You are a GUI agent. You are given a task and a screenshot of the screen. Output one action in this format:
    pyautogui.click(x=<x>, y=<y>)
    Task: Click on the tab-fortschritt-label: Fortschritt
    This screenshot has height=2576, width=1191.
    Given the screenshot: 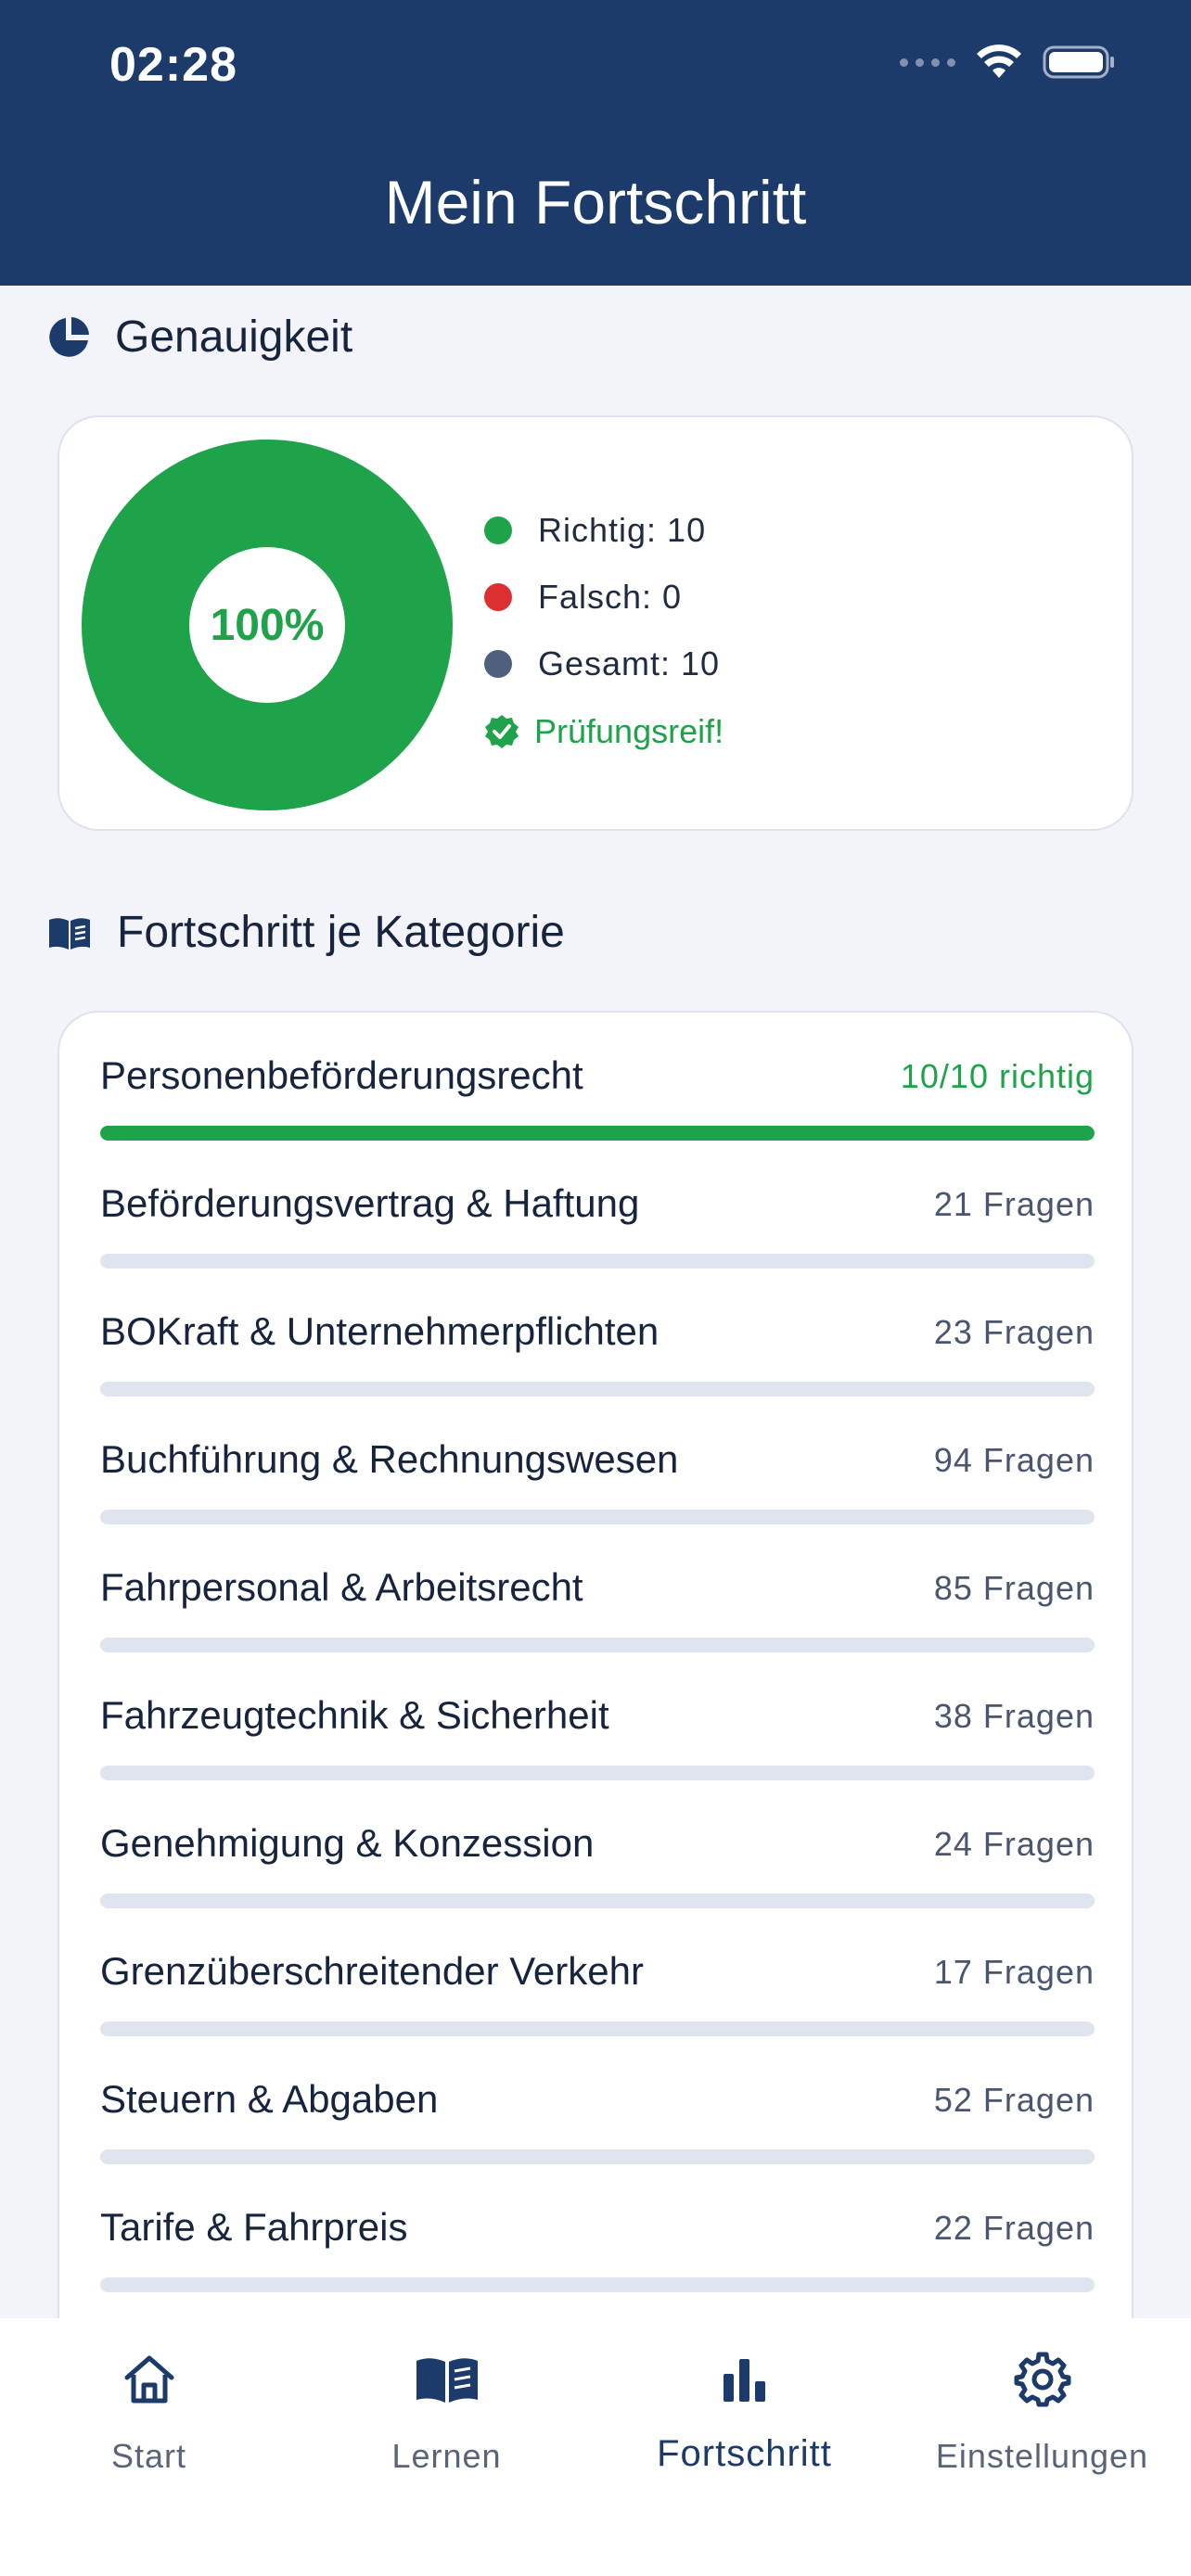 What is the action you would take?
    pyautogui.click(x=744, y=2453)
    